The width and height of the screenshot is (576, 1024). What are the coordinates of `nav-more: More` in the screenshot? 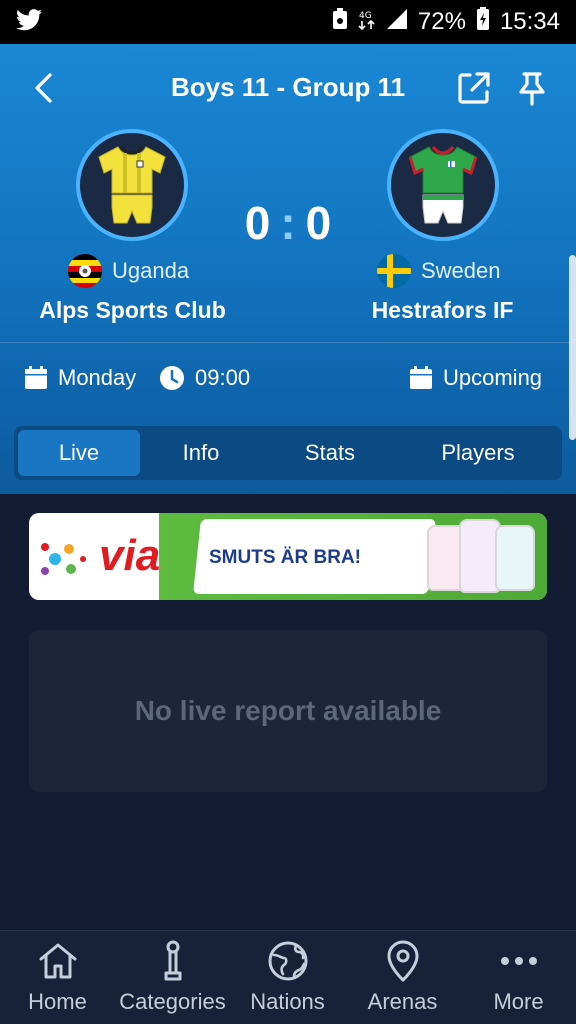 It's located at (518, 977).